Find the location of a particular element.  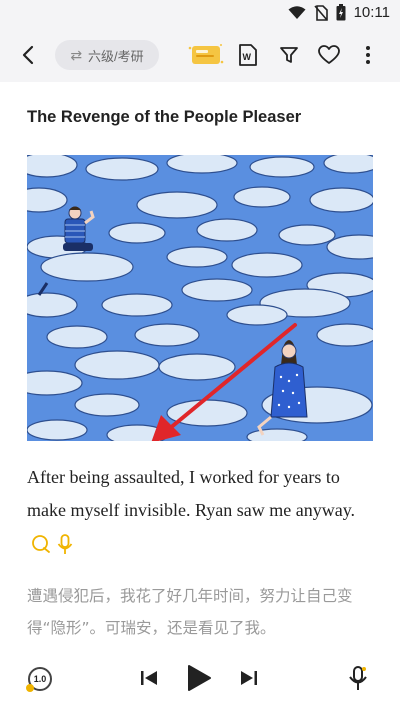

play-icon is located at coordinates (199, 678).